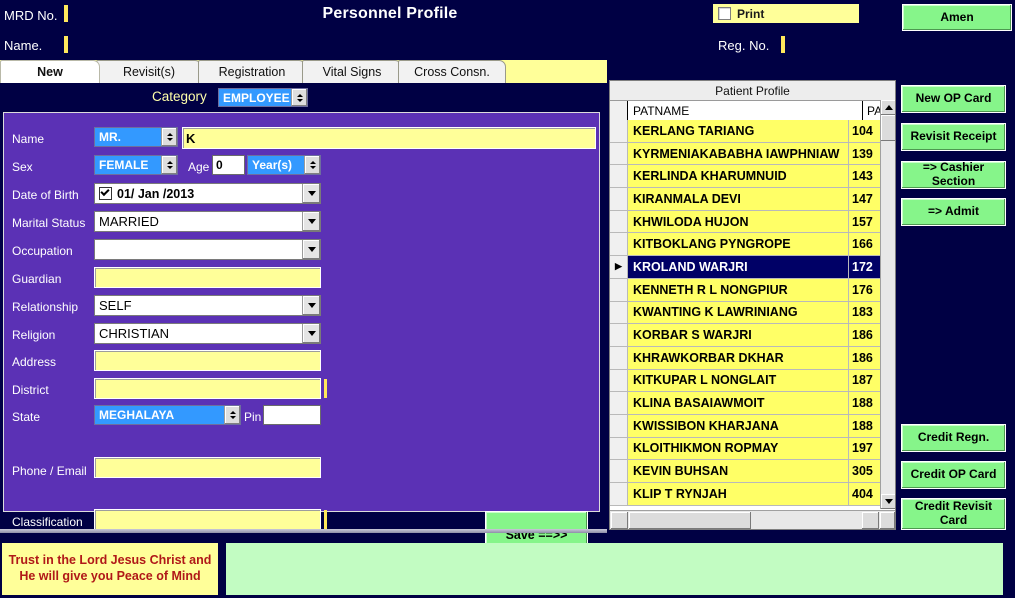 The width and height of the screenshot is (1015, 598). Describe the element at coordinates (389, 138) in the screenshot. I see `patient-name-input` at that location.